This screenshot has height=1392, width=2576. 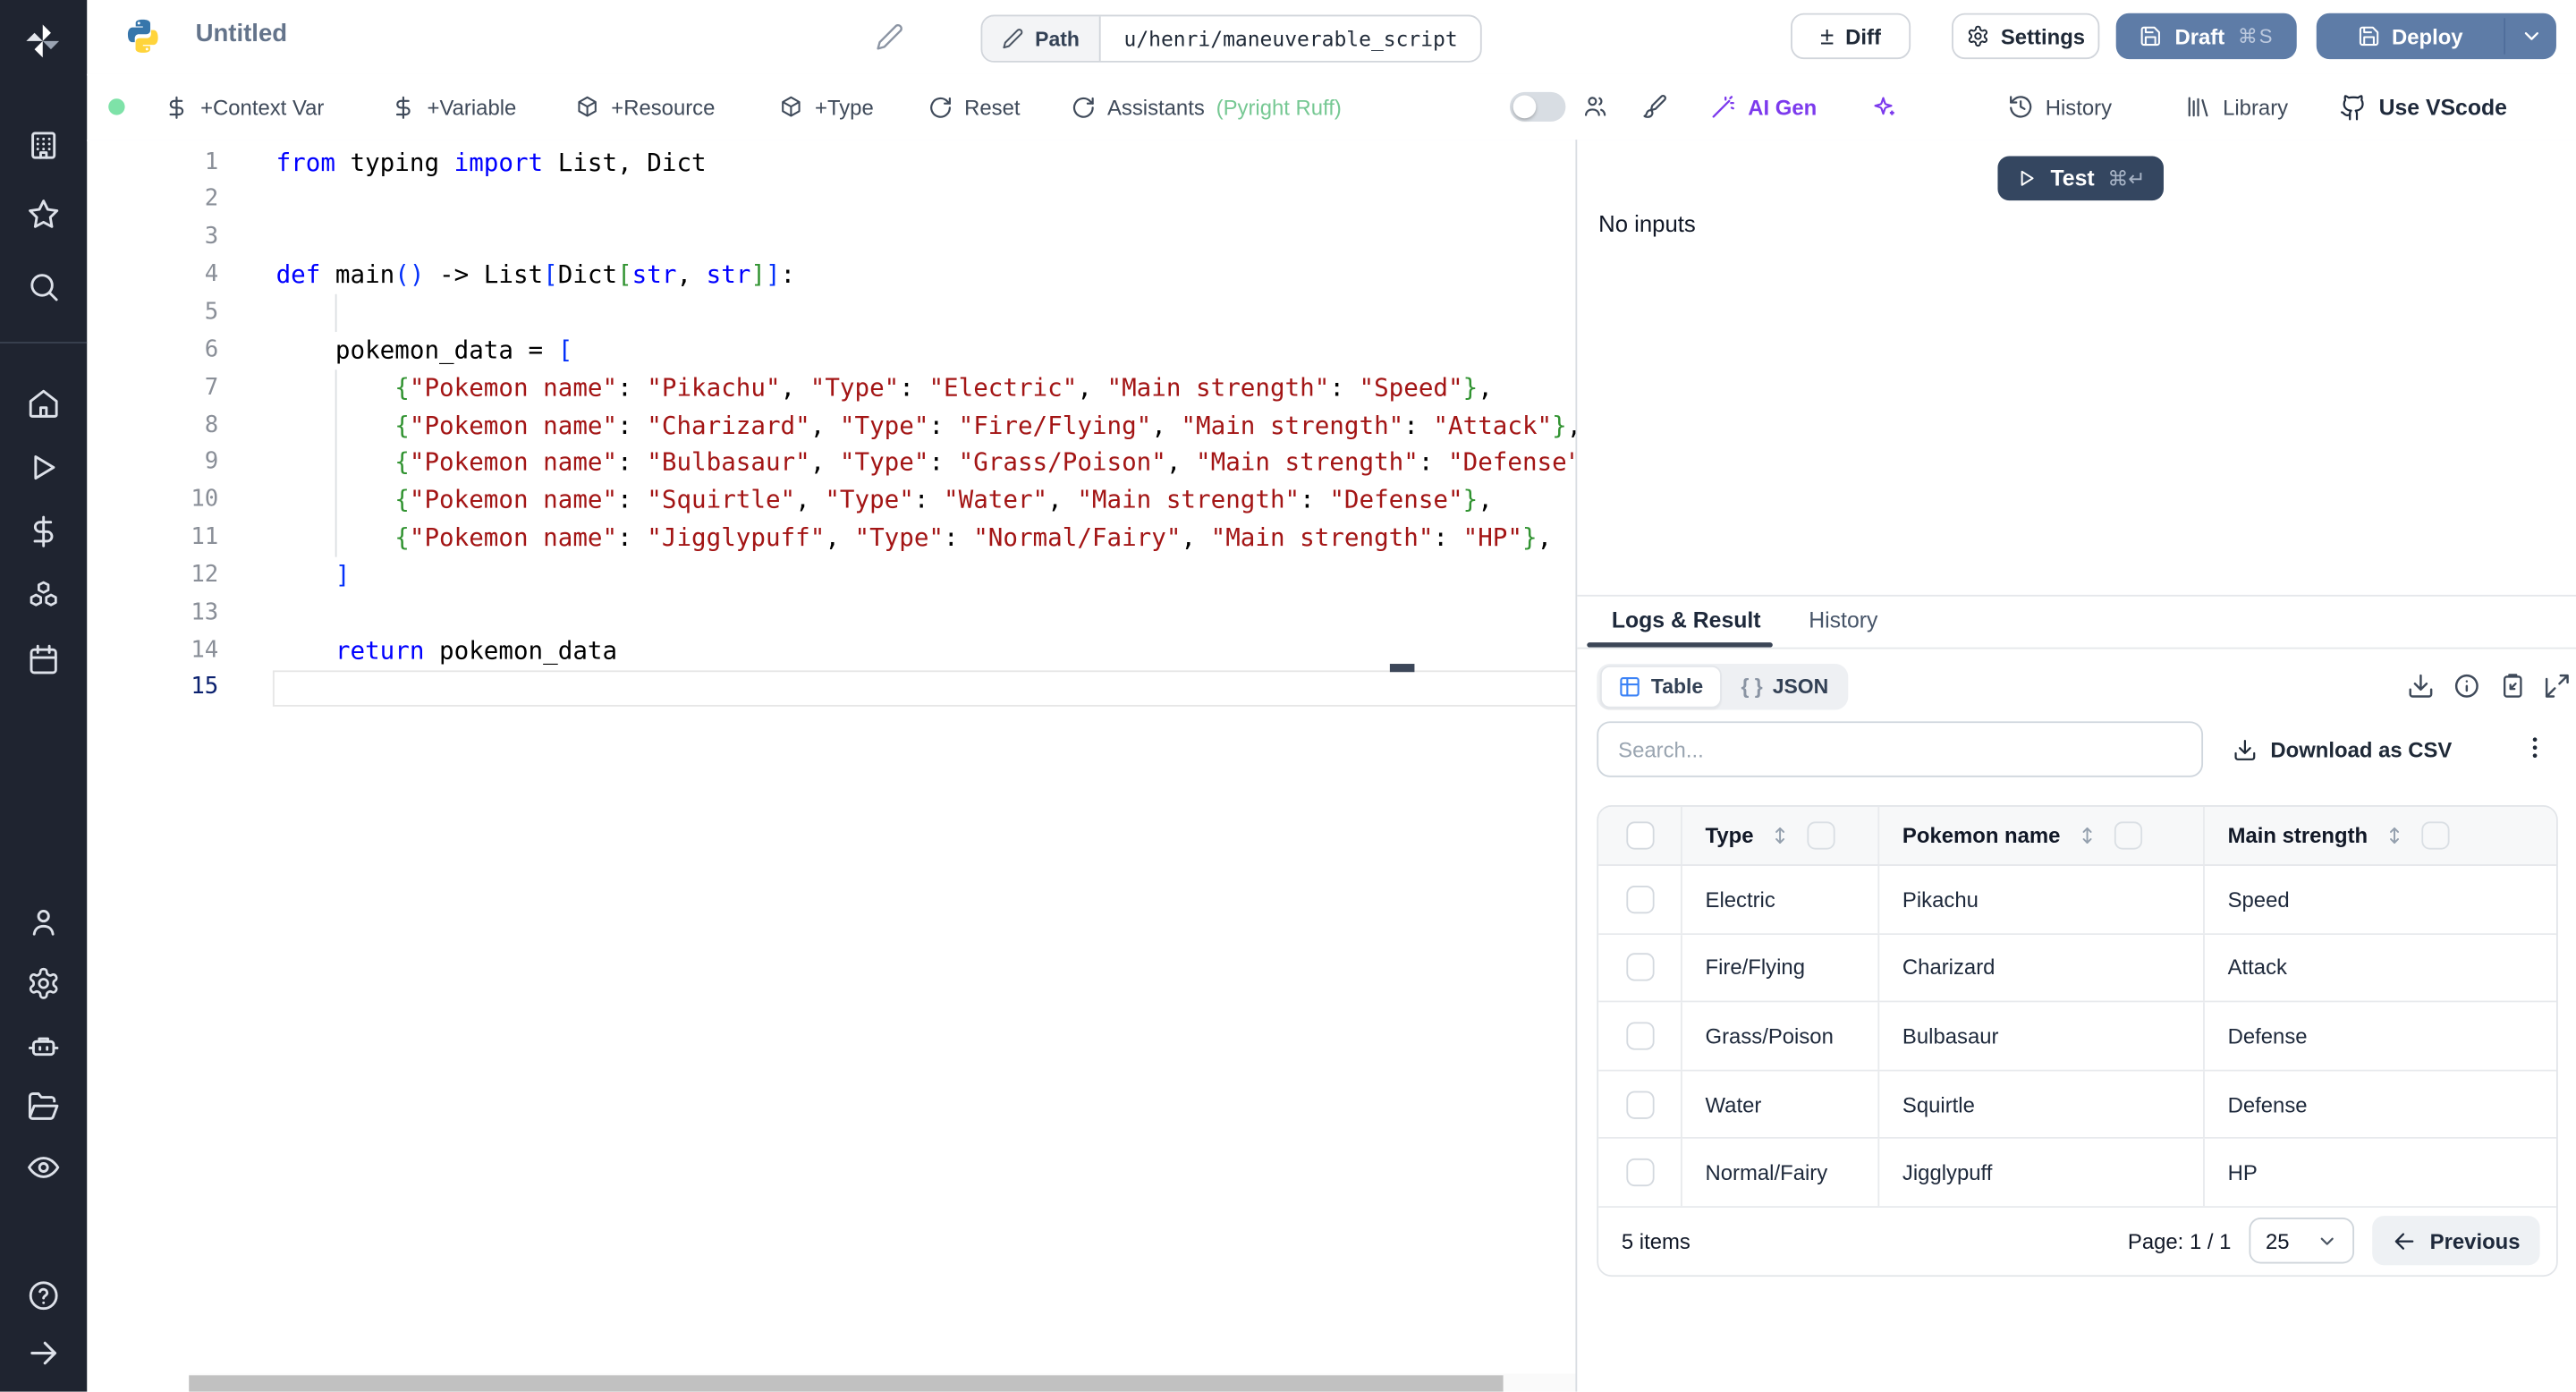 I want to click on dollar-icon, so click(x=43, y=531).